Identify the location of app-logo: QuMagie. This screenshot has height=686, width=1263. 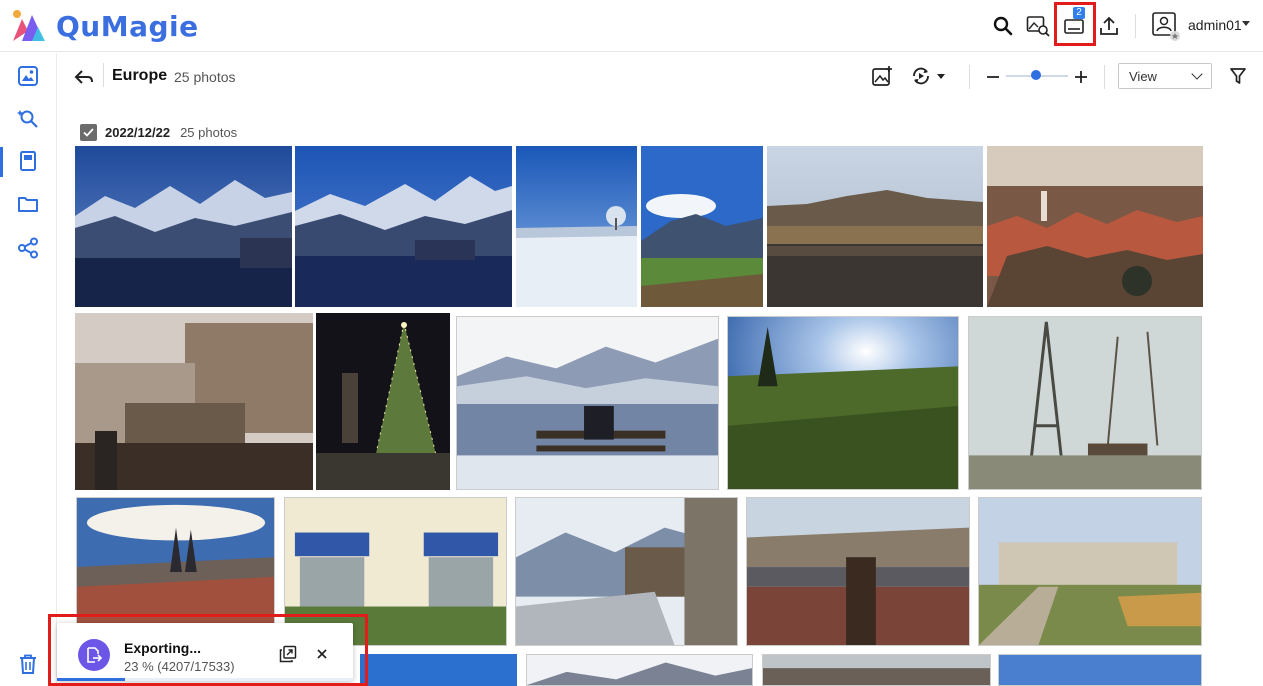
(104, 26).